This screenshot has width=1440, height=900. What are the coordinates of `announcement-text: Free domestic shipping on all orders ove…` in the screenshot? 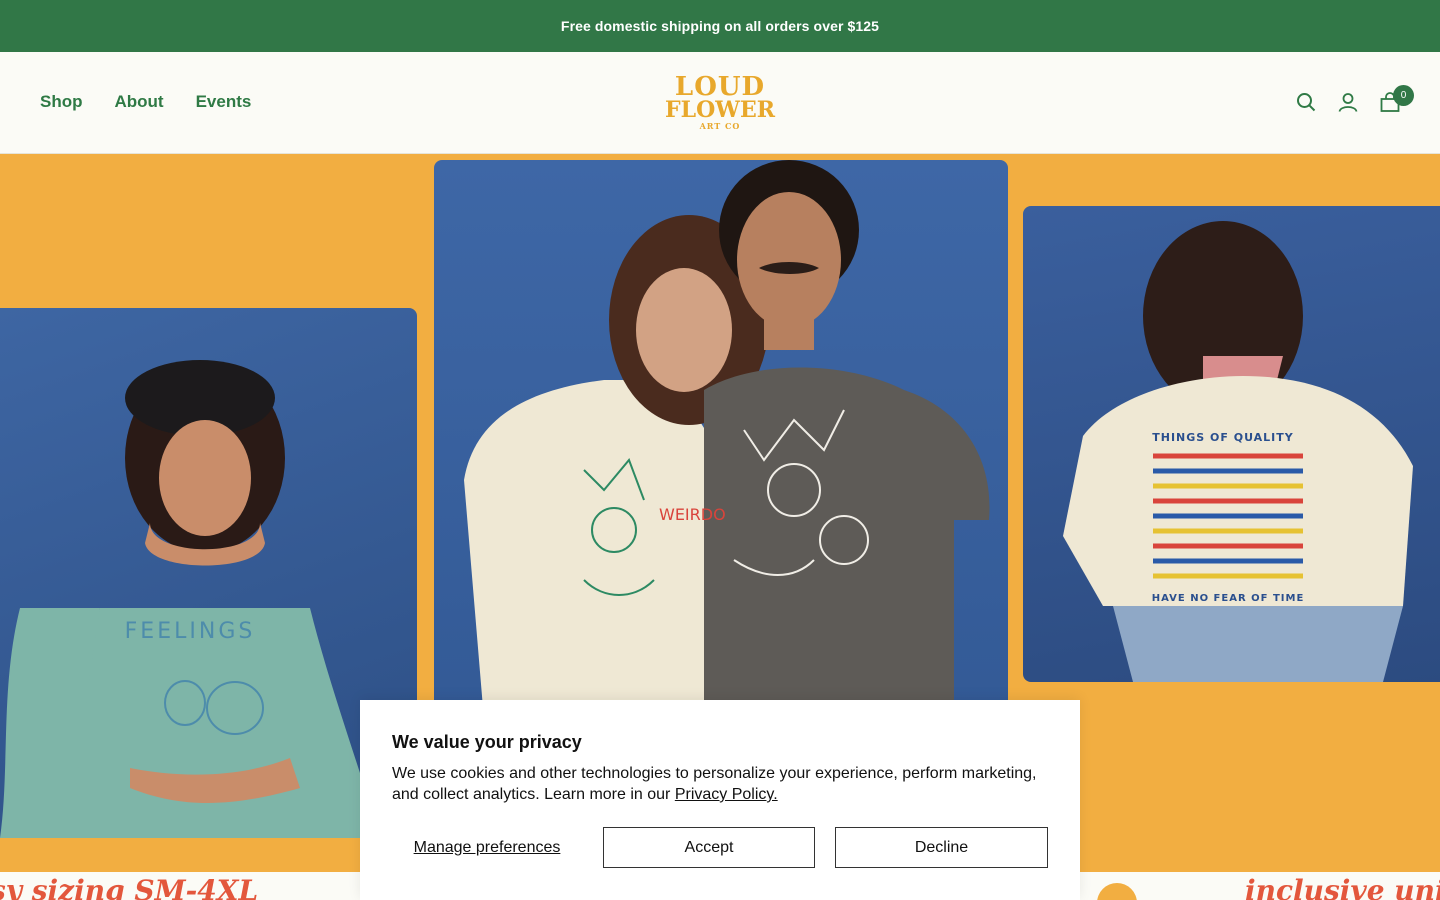 It's located at (720, 26).